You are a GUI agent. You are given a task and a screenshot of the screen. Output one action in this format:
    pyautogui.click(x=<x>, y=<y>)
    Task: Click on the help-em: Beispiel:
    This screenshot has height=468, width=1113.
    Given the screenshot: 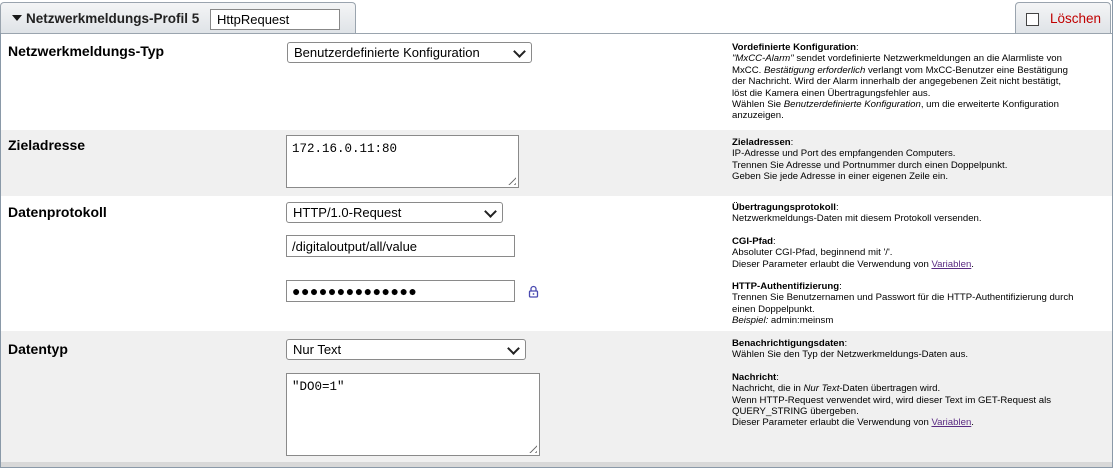 What is the action you would take?
    pyautogui.click(x=750, y=321)
    